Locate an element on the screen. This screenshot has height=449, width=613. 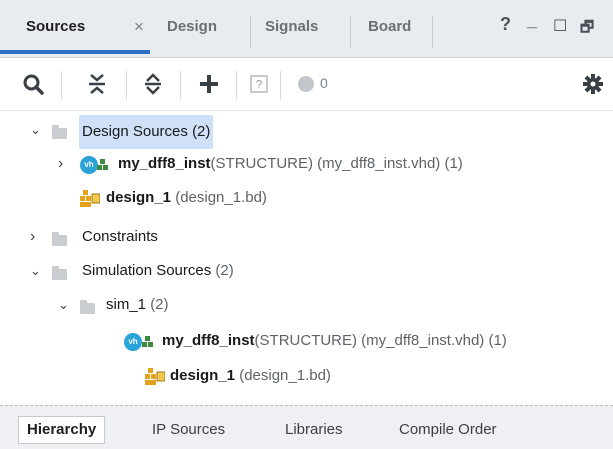
tree-label: Simulation Sources is located at coordinates (147, 270).